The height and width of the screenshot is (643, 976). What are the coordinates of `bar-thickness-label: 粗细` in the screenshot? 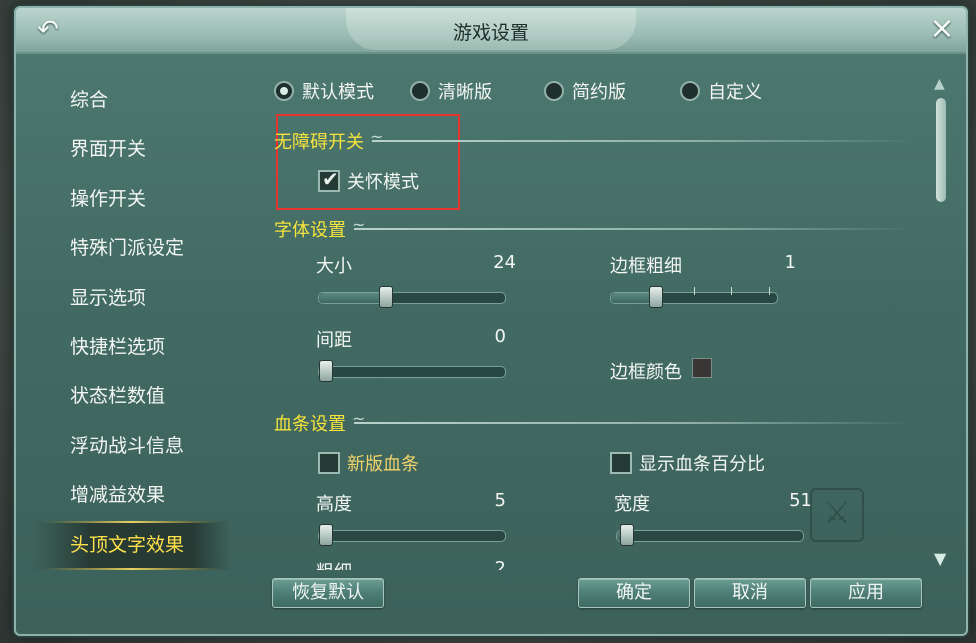 It's located at (334, 564).